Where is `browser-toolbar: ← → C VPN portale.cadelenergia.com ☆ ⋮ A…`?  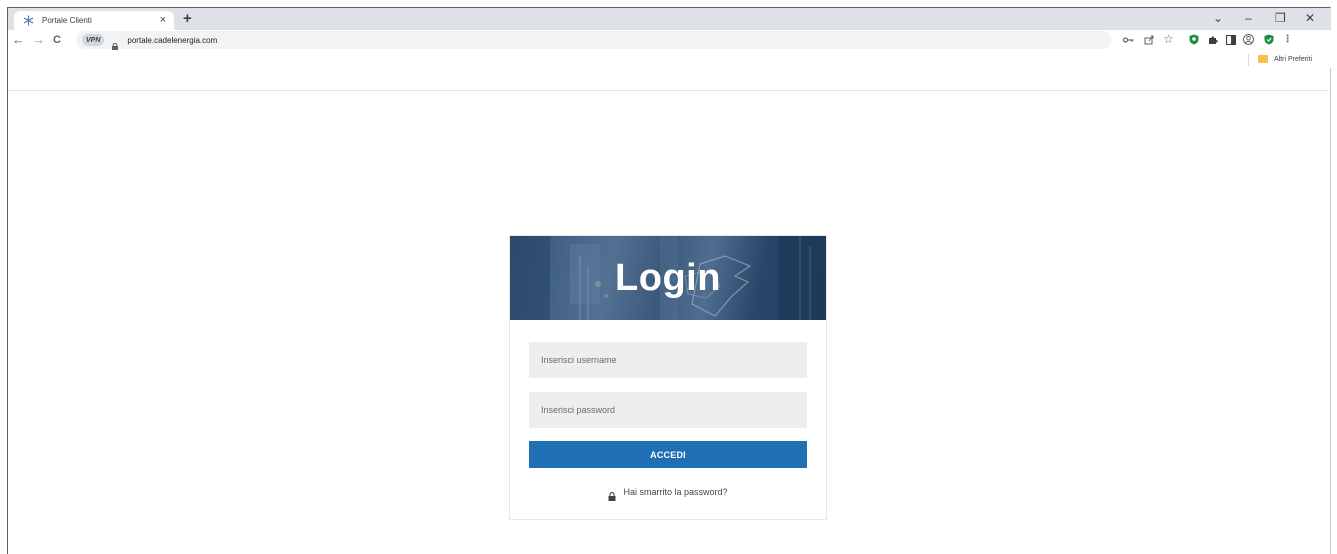 browser-toolbar: ← → C VPN portale.cadelenergia.com ☆ ⋮ A… is located at coordinates (669, 49).